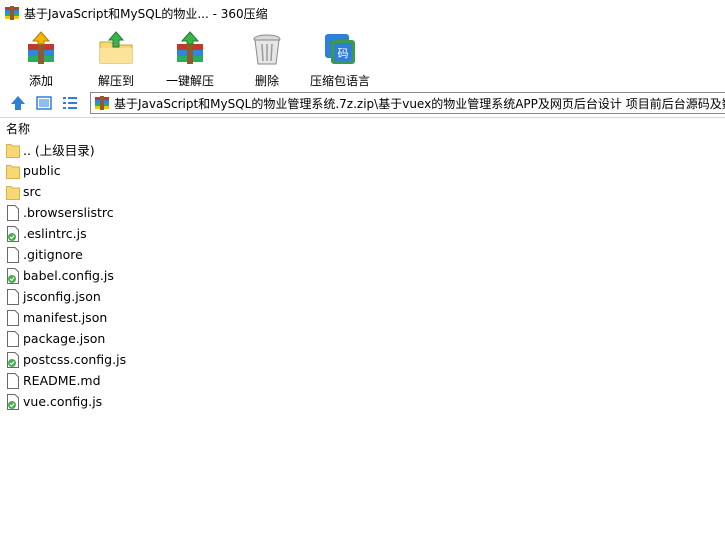 The image size is (725, 536). I want to click on extract-to-button: 解压到, so click(116, 60).